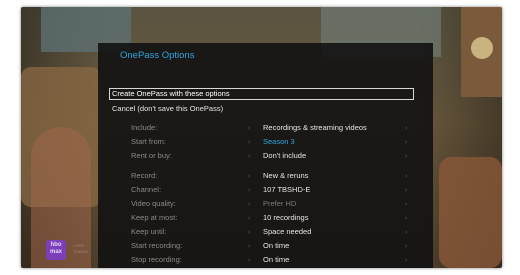 The width and height of the screenshot is (520, 275). What do you see at coordinates (286, 175) in the screenshot?
I see `option-value: New & reruns` at bounding box center [286, 175].